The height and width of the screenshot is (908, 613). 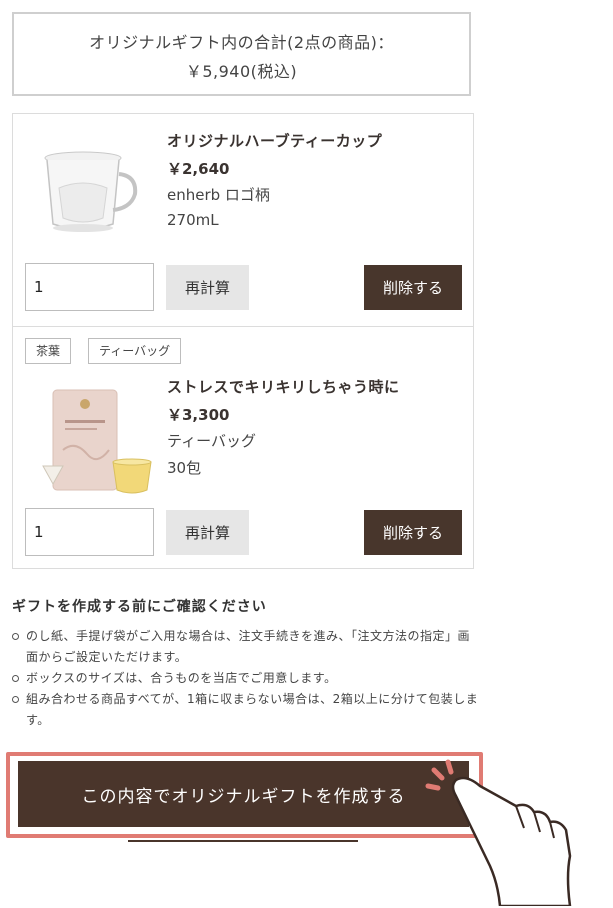 What do you see at coordinates (193, 220) in the screenshot?
I see `item-volume: 270mL` at bounding box center [193, 220].